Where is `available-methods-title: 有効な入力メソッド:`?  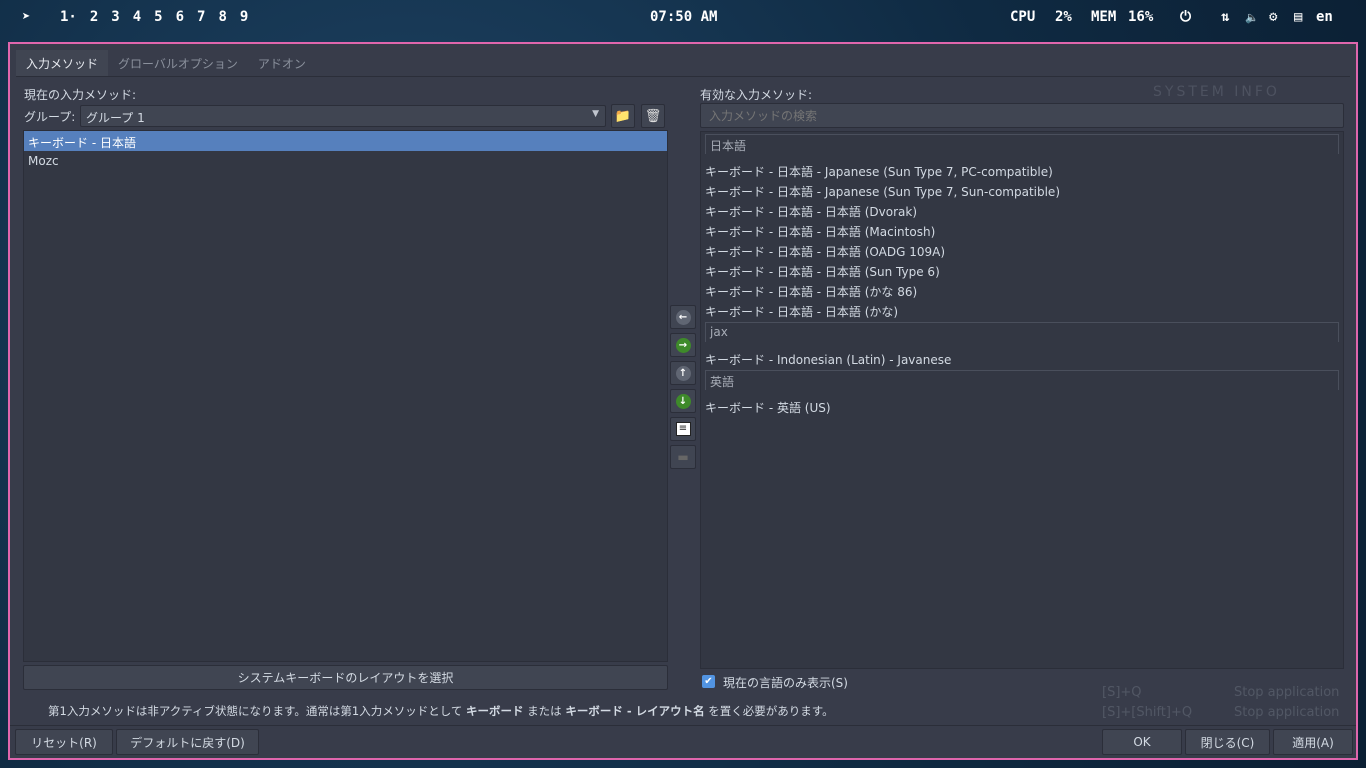 available-methods-title: 有効な入力メソッド: is located at coordinates (756, 95).